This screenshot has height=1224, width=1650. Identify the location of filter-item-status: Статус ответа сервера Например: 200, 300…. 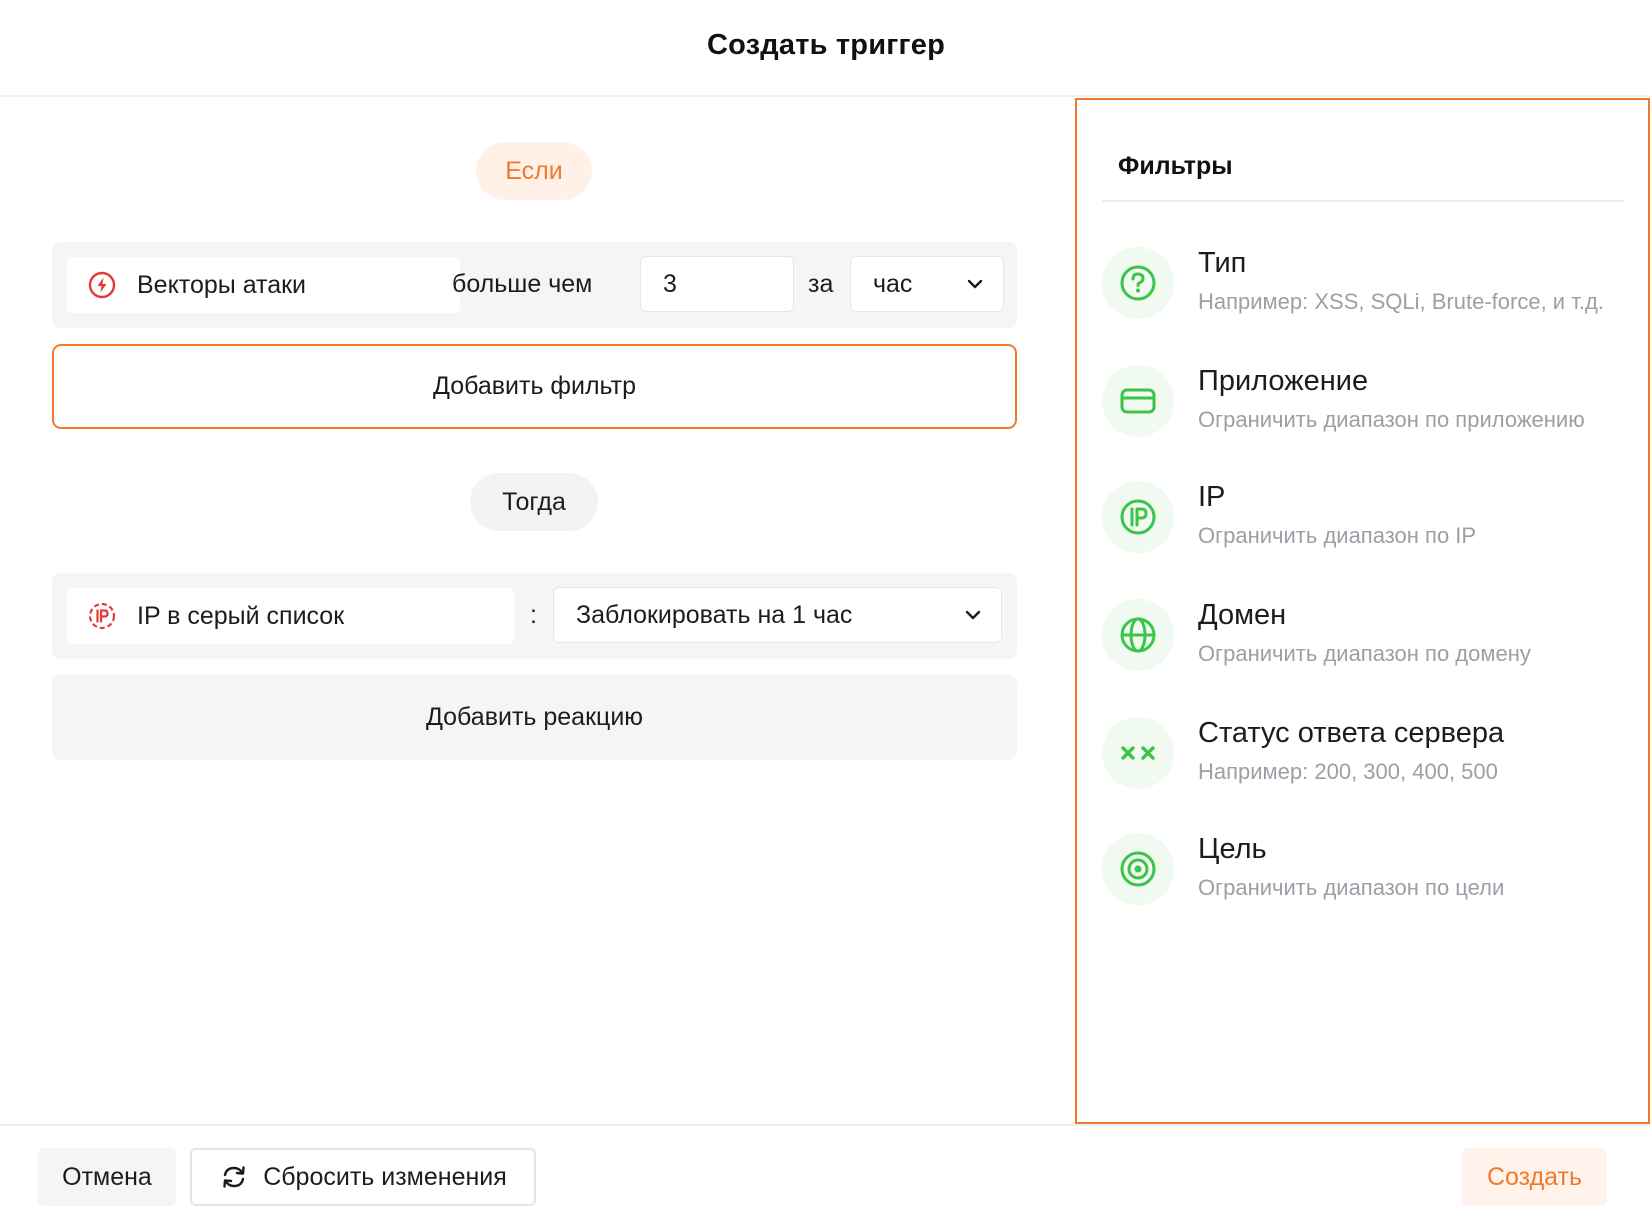
(1367, 762).